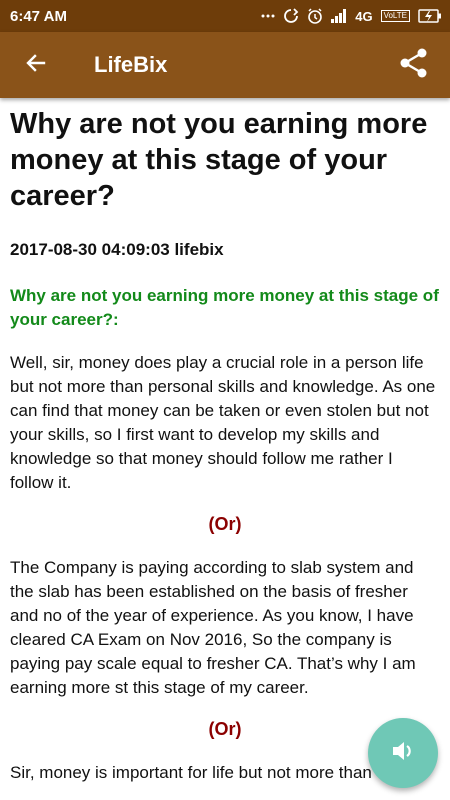 This screenshot has width=450, height=800. Describe the element at coordinates (339, 16) in the screenshot. I see `signal-icon` at that location.